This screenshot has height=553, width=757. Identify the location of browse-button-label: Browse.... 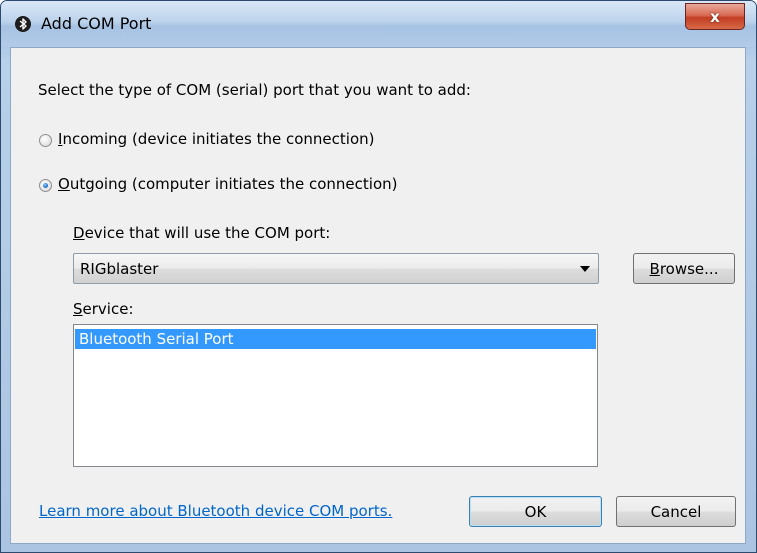
(684, 268).